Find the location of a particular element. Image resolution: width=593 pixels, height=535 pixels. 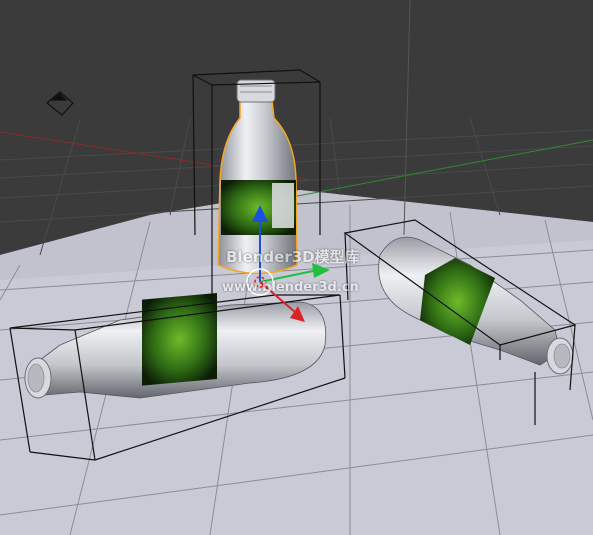

bottle-label-text-panel is located at coordinates (283, 205).